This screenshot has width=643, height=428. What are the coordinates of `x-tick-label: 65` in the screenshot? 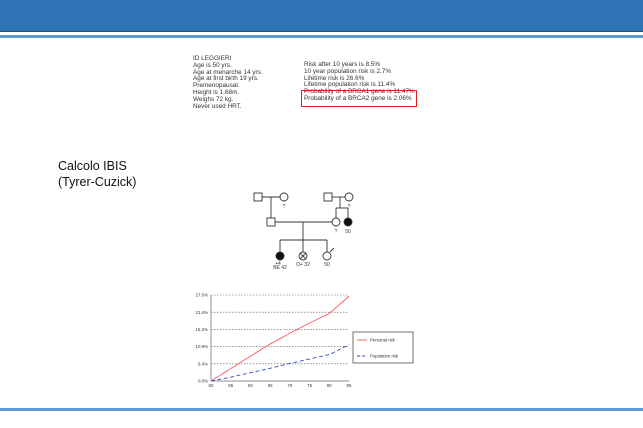 It's located at (270, 385).